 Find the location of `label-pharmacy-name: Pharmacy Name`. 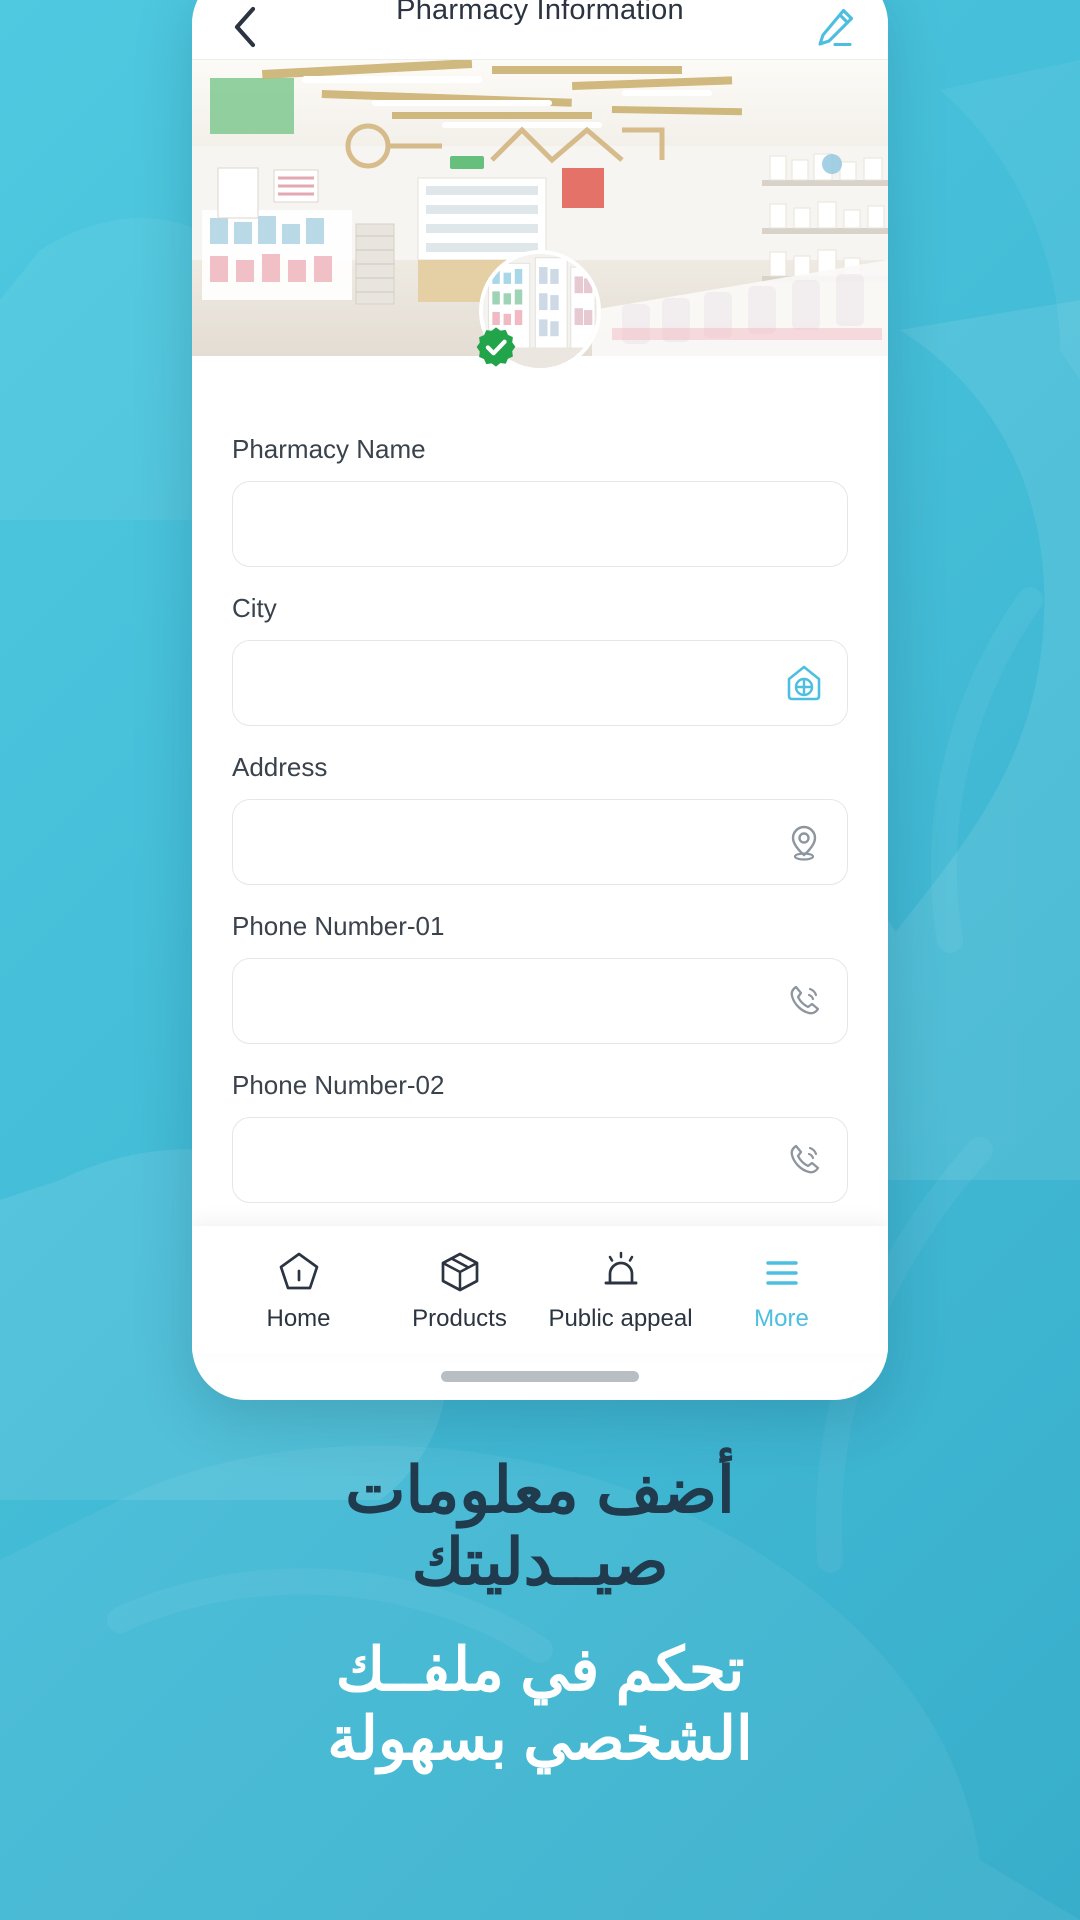

label-pharmacy-name: Pharmacy Name is located at coordinates (329, 449).